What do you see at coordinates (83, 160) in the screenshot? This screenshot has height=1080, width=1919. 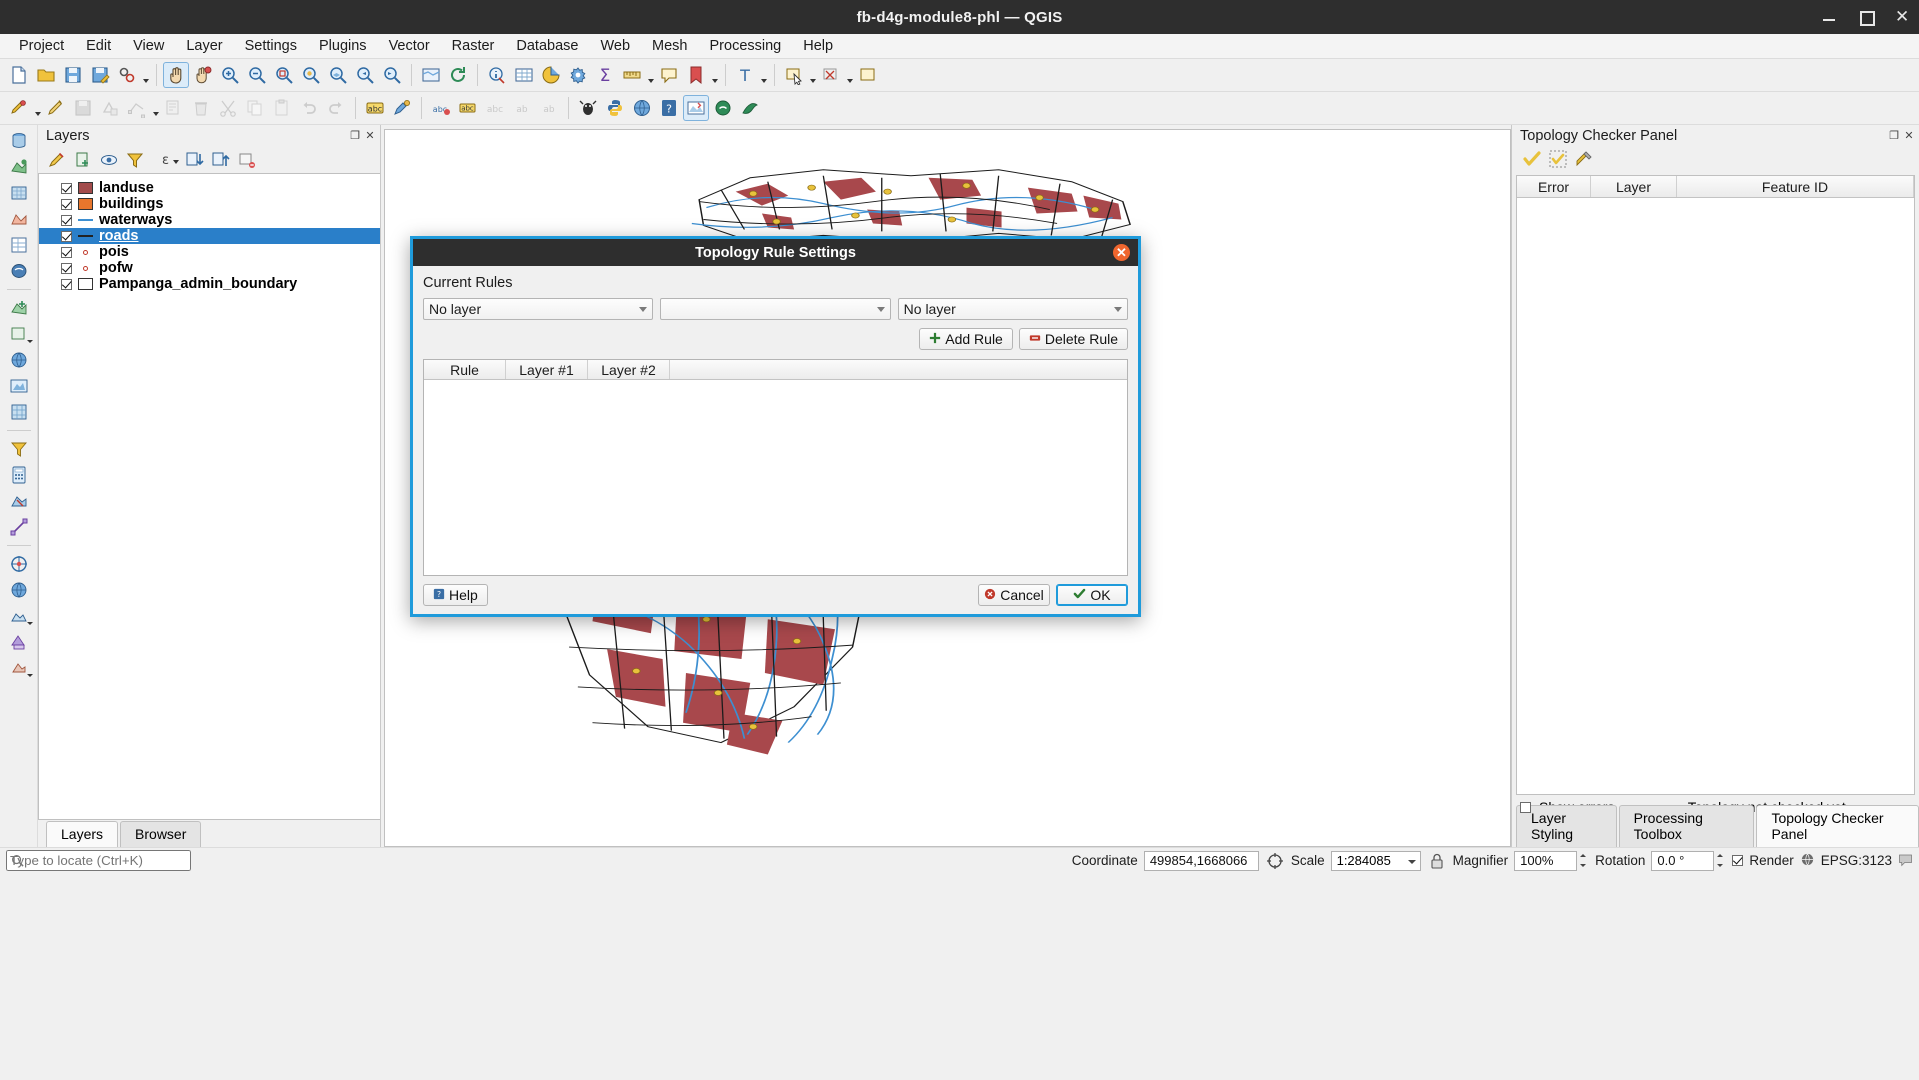 I see `add-group-icon` at bounding box center [83, 160].